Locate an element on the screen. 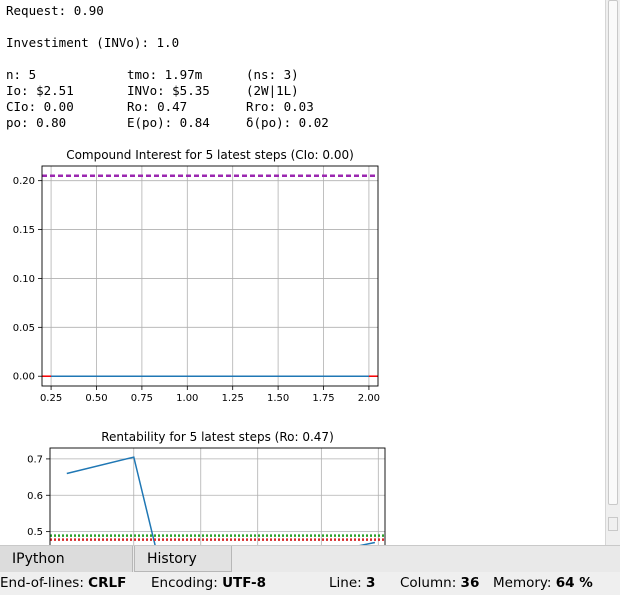  x-tick-label: 1.25 is located at coordinates (233, 398).